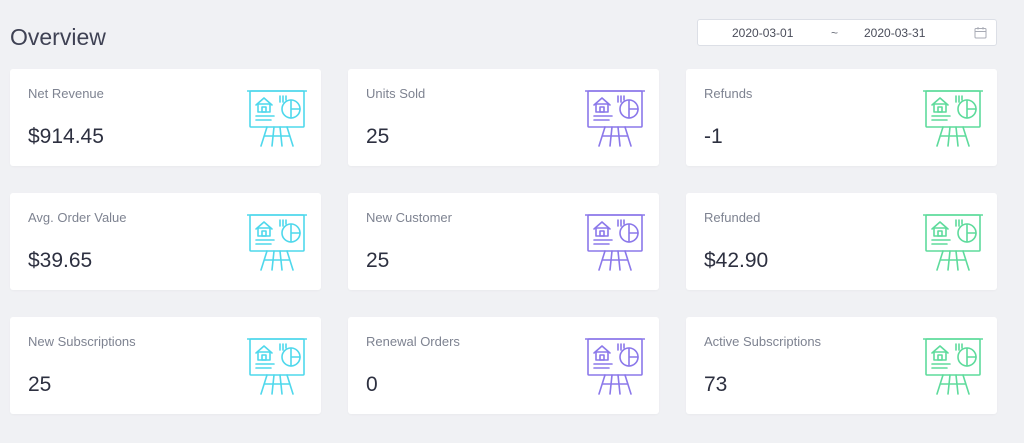 The width and height of the screenshot is (1024, 443). I want to click on card-value: $39.65, so click(60, 260).